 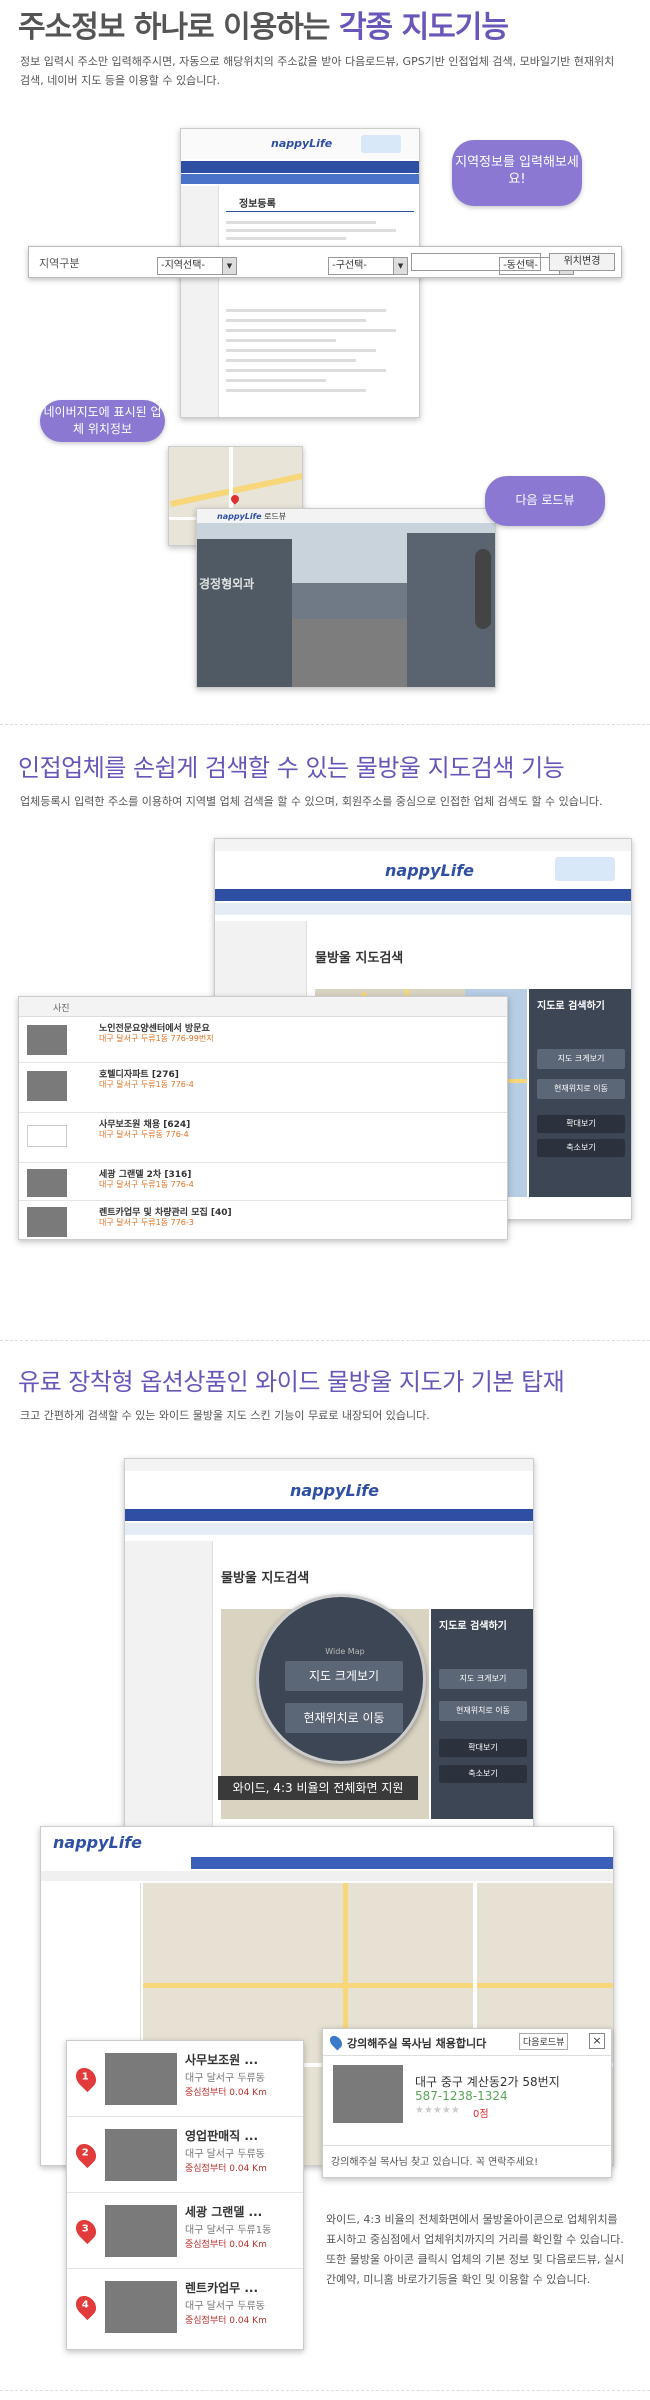 I want to click on popup-phone: 587-1238-1324, so click(x=461, y=2096).